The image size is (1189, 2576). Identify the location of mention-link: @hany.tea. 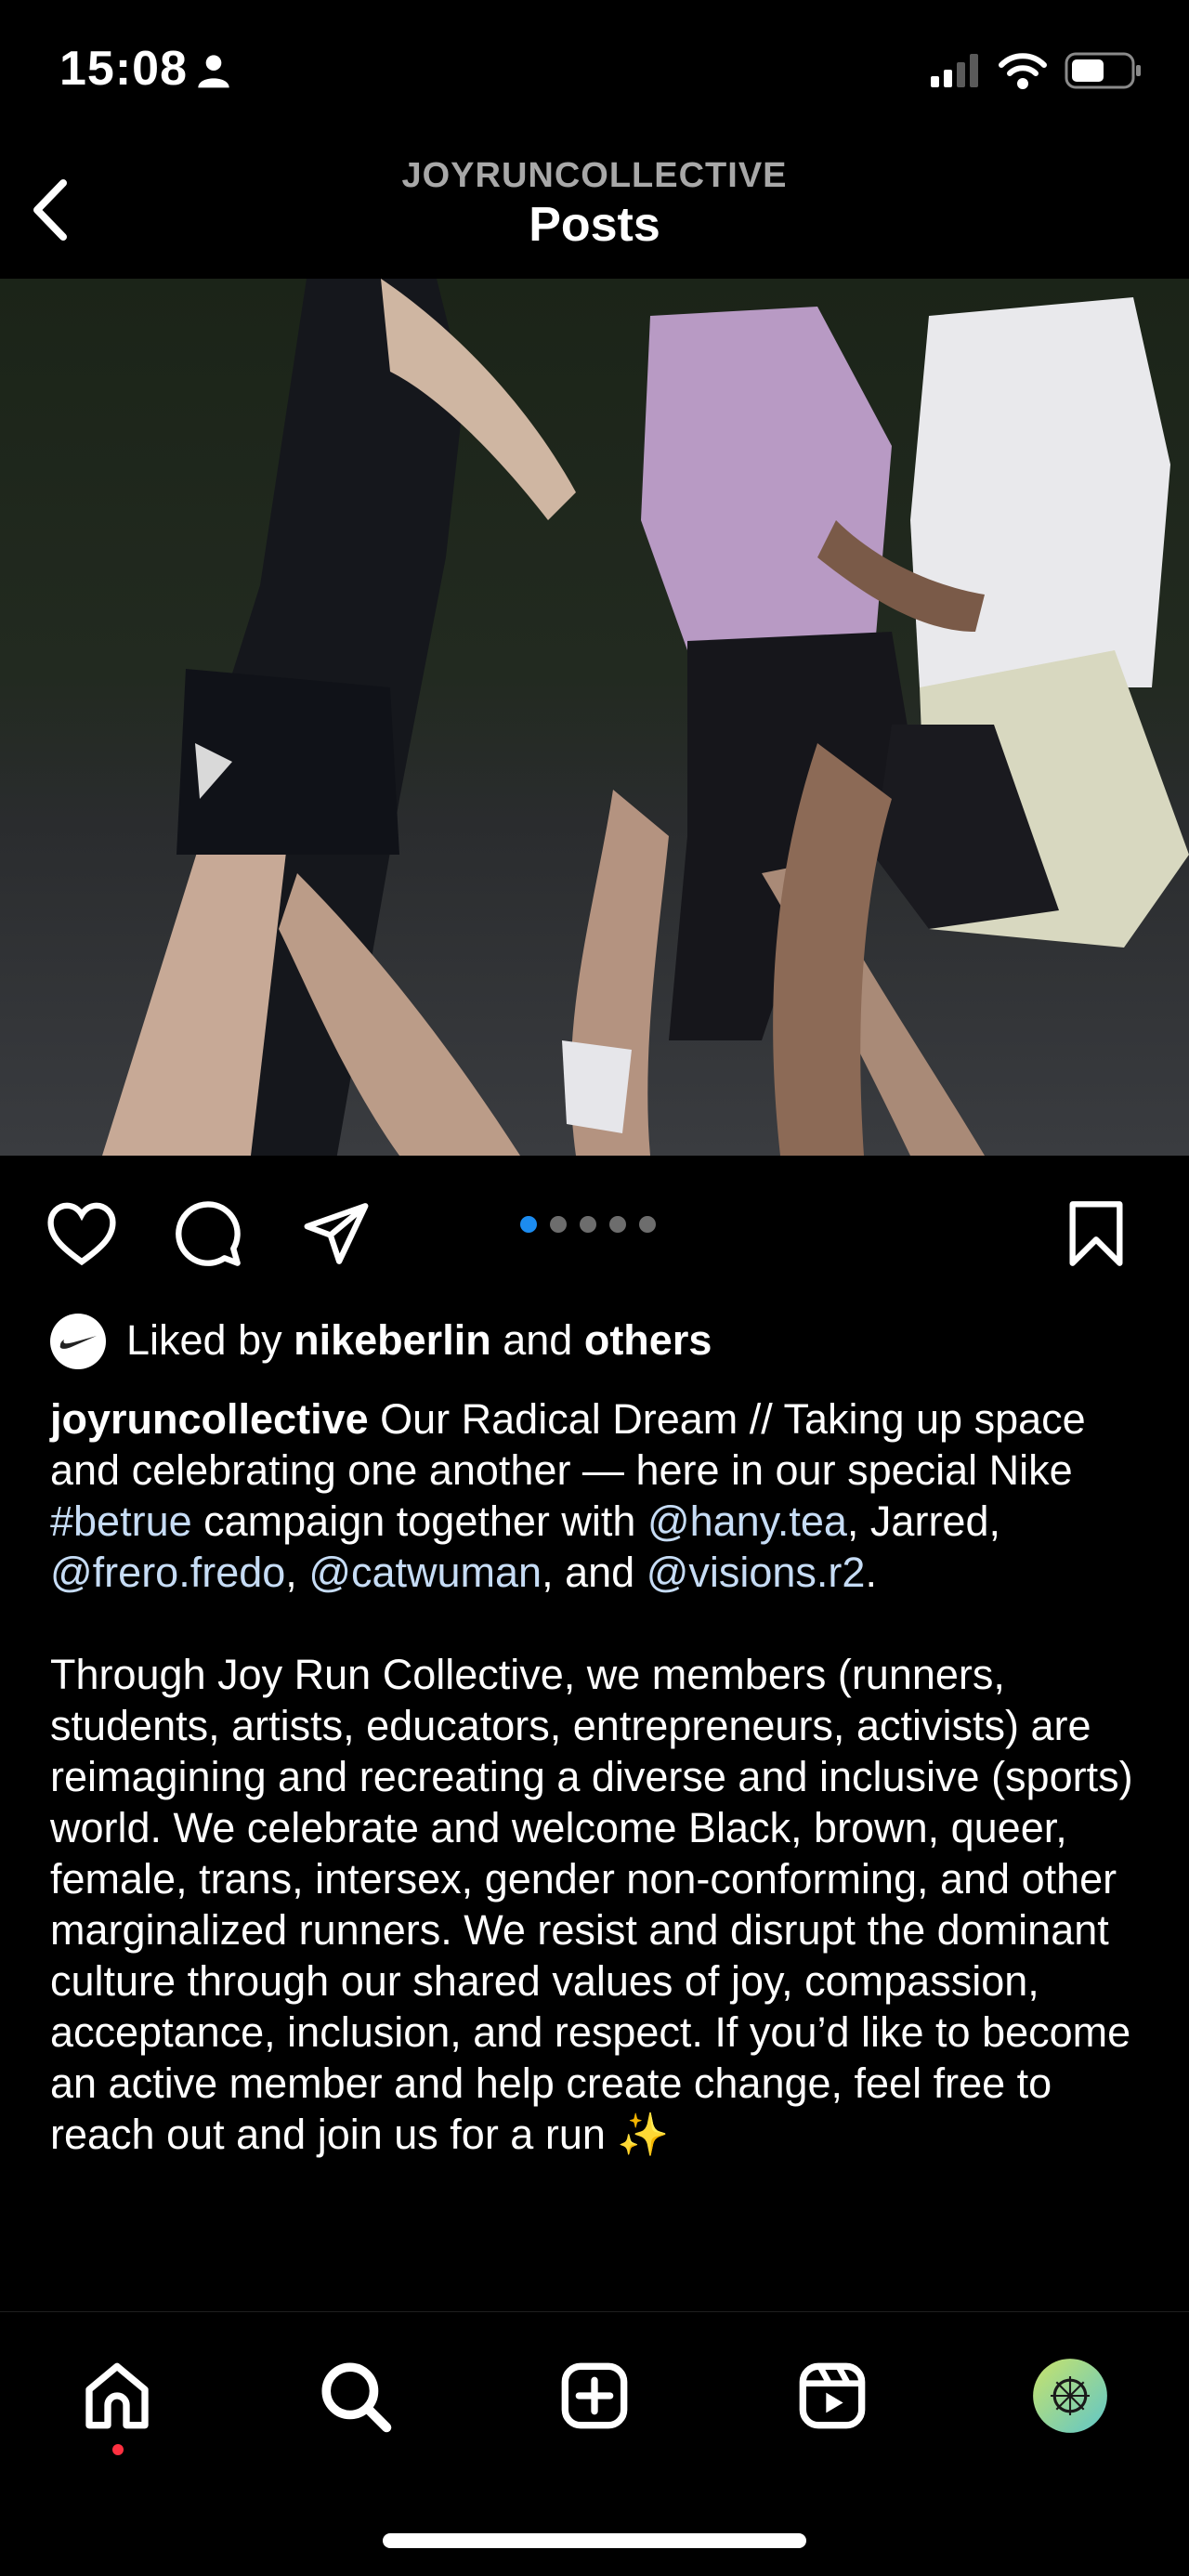
(747, 1521).